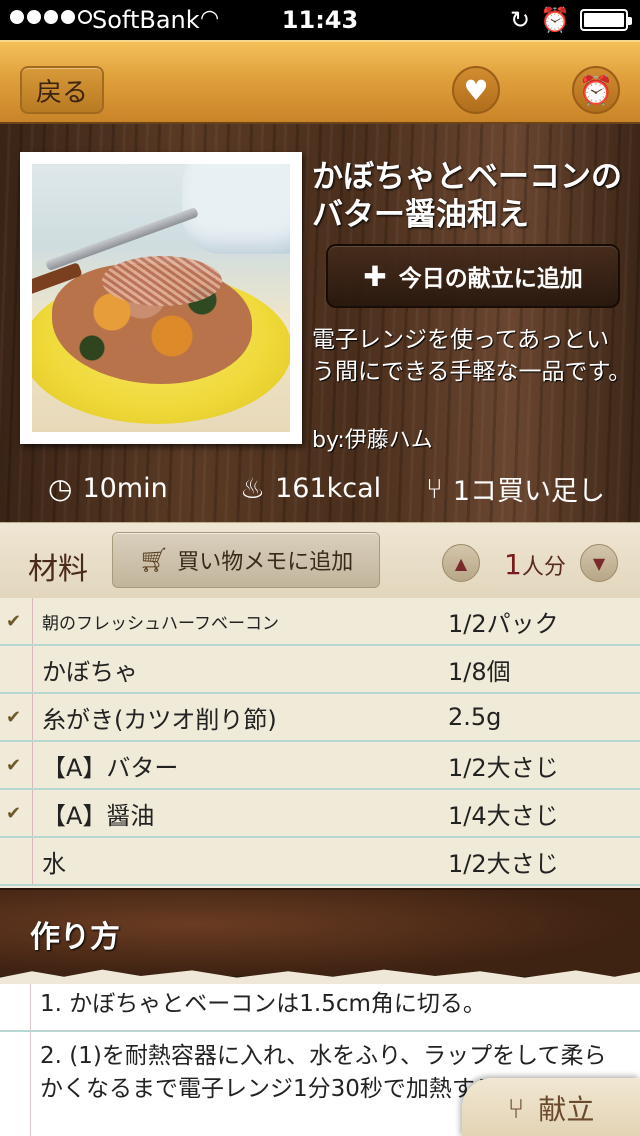 This screenshot has width=640, height=1136. I want to click on alarm-clock-icon: ⏰, so click(596, 90).